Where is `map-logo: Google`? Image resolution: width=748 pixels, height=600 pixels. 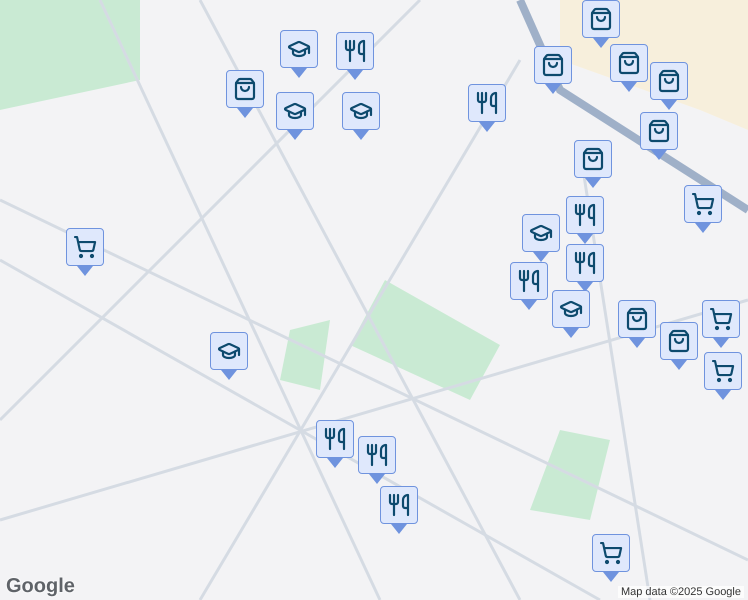
map-logo: Google is located at coordinates (40, 586).